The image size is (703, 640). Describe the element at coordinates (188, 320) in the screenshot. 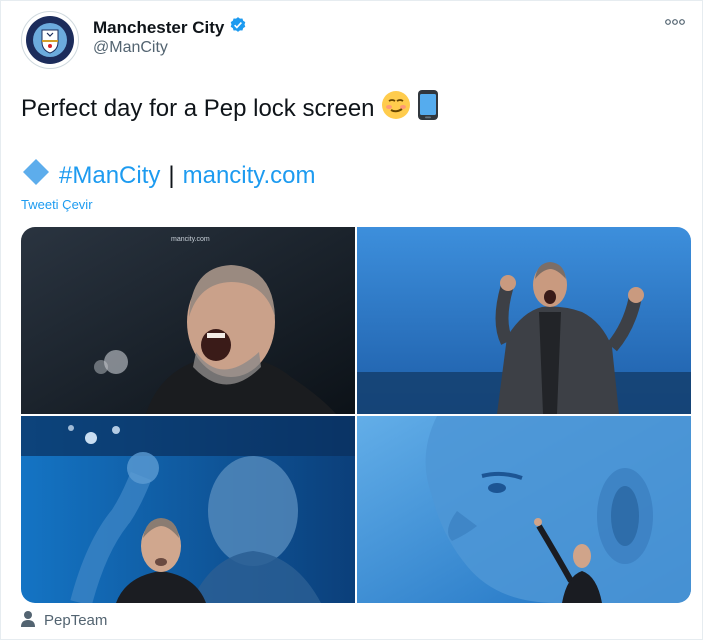

I see `media-image-1: mancity.com` at that location.